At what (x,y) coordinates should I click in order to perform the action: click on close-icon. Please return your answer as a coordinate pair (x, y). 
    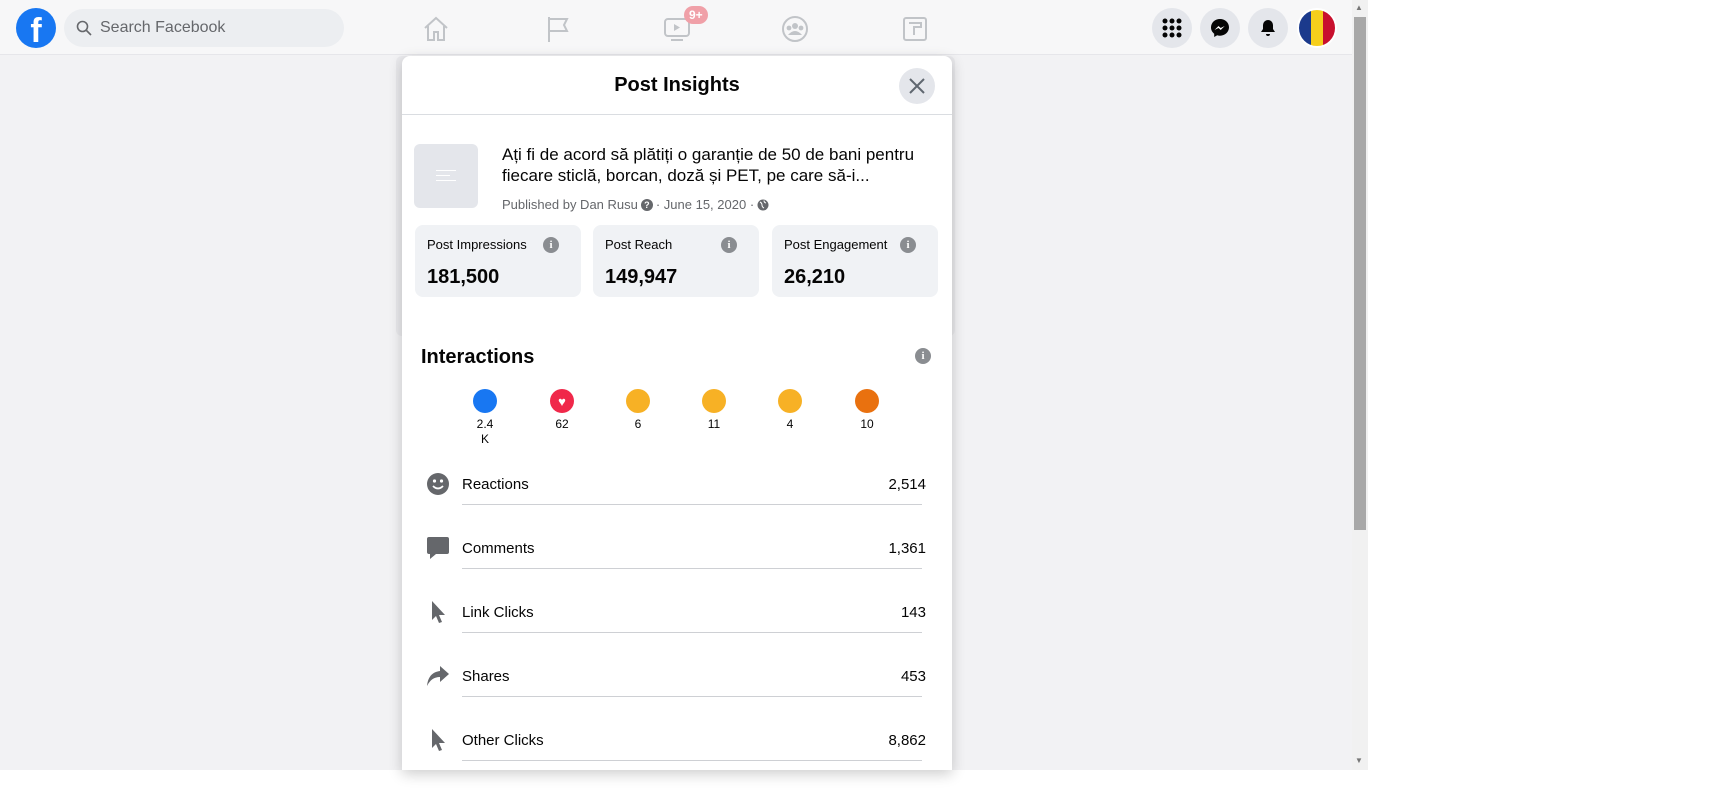
    Looking at the image, I should click on (917, 86).